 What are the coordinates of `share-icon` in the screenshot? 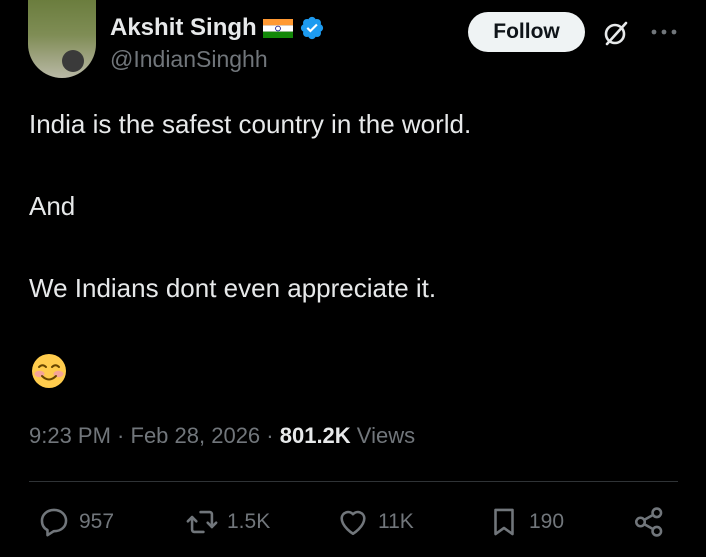 It's located at (649, 522).